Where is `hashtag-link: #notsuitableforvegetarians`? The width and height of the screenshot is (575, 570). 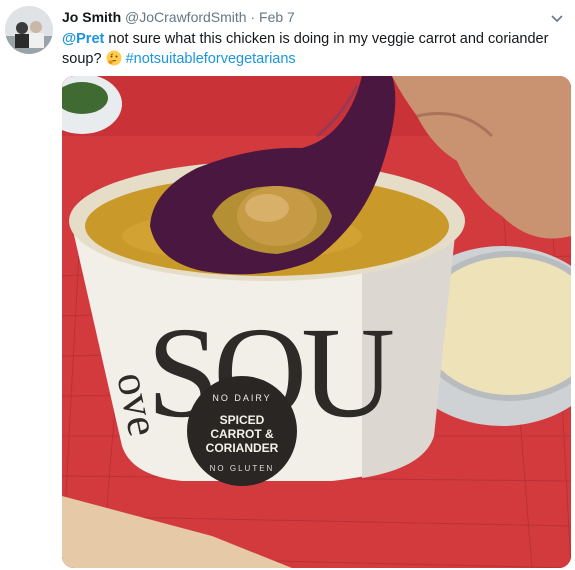 hashtag-link: #notsuitableforvegetarians is located at coordinates (211, 59).